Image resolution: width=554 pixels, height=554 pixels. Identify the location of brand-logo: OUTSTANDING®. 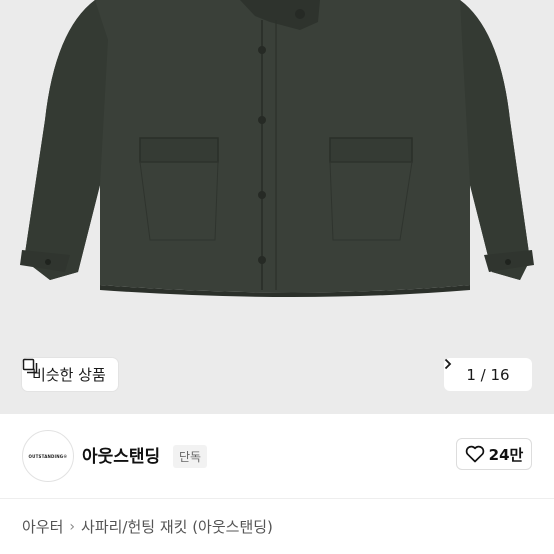
(48, 456).